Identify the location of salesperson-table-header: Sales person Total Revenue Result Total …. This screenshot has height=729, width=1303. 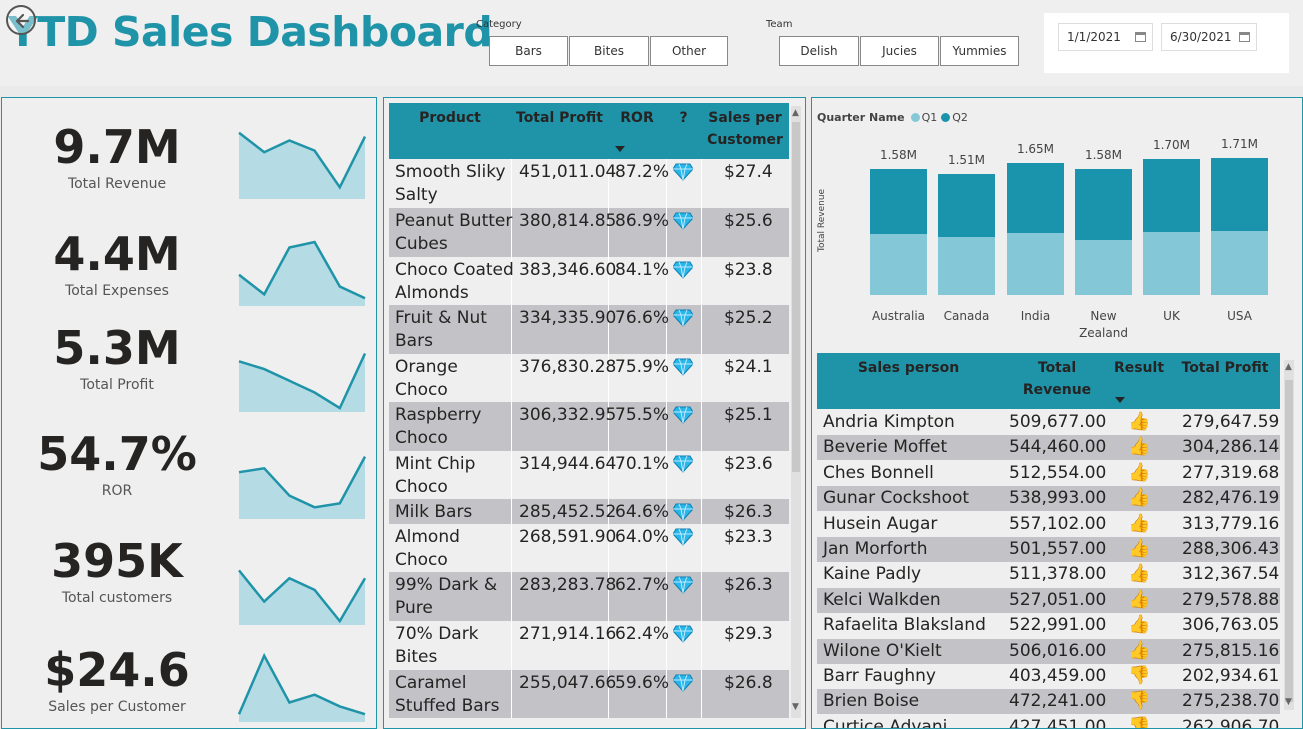
(1048, 381).